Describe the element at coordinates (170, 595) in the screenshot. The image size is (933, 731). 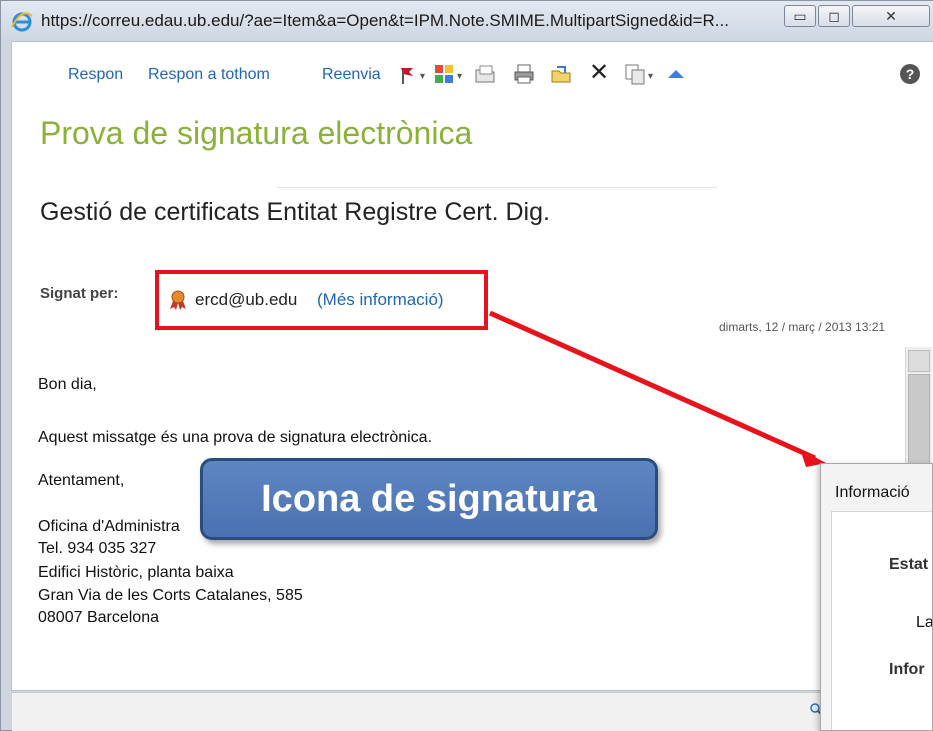
I see `body-line: Gran Via de les Corts Catalanes, 585` at that location.